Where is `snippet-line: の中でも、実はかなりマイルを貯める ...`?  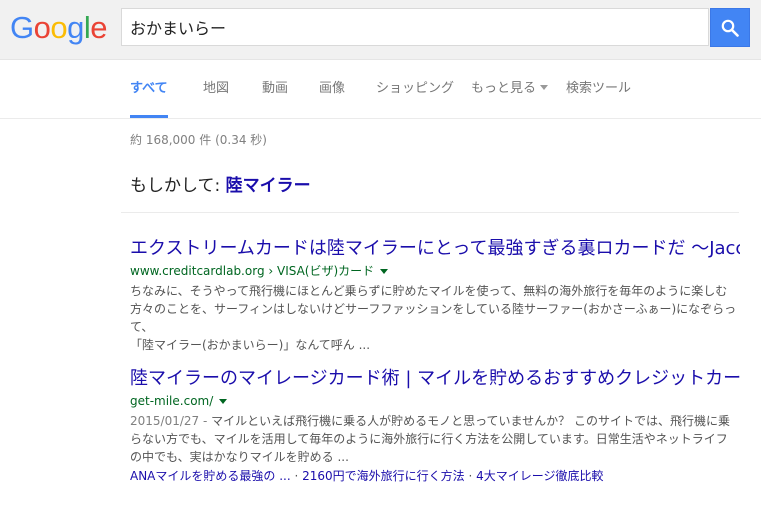
snippet-line: の中でも、実はかなりマイルを貯める ... is located at coordinates (239, 457).